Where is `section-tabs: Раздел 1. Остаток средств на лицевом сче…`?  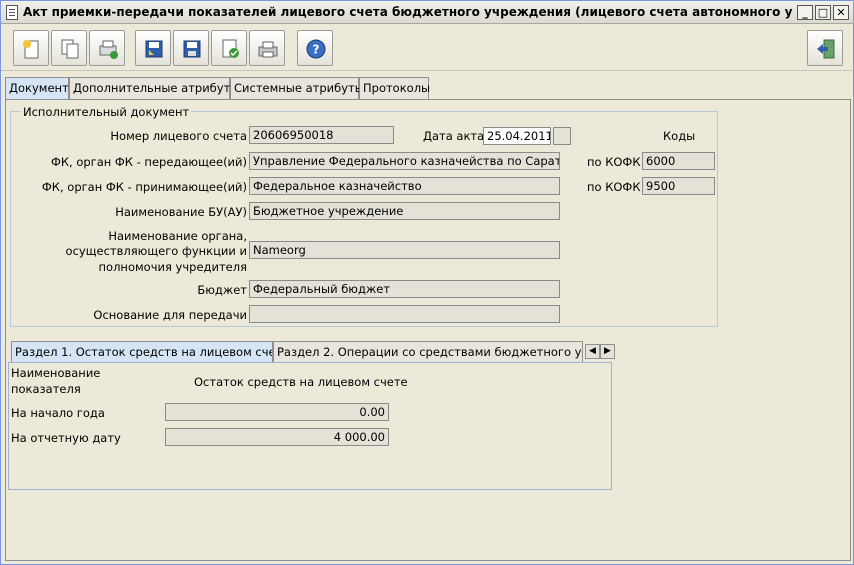 section-tabs: Раздел 1. Остаток средств на лицевом сче… is located at coordinates (313, 351).